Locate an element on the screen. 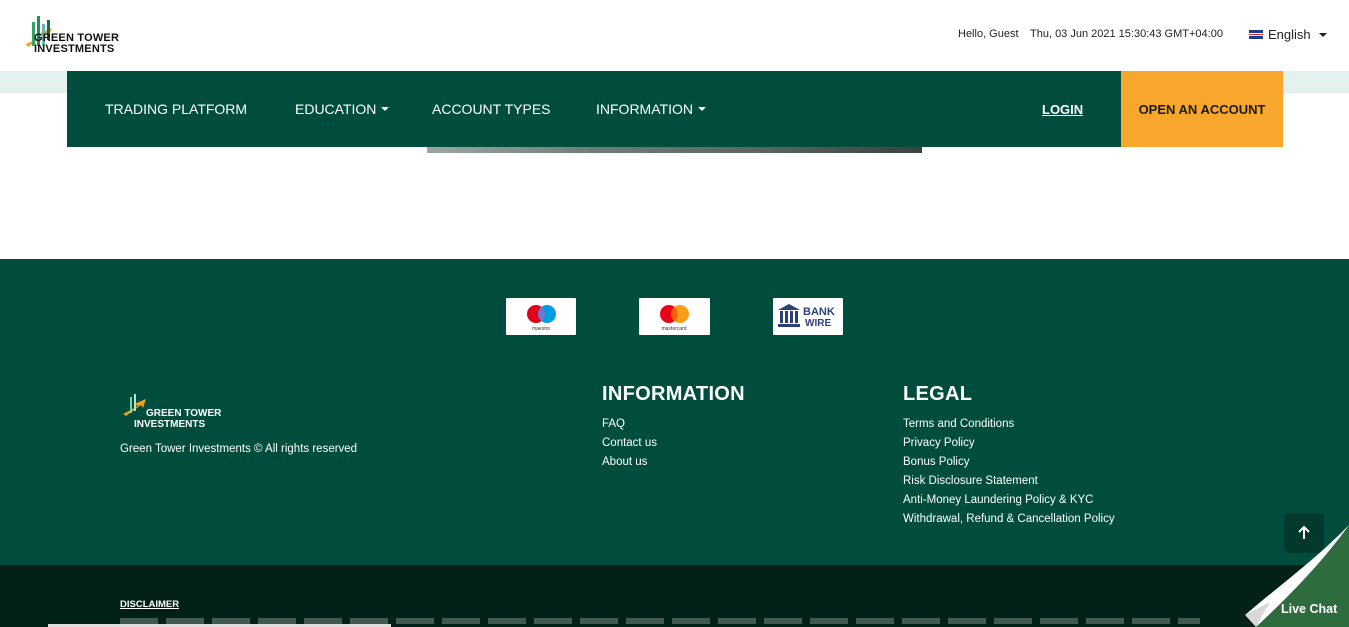  uk-flag-icon is located at coordinates (1256, 34).